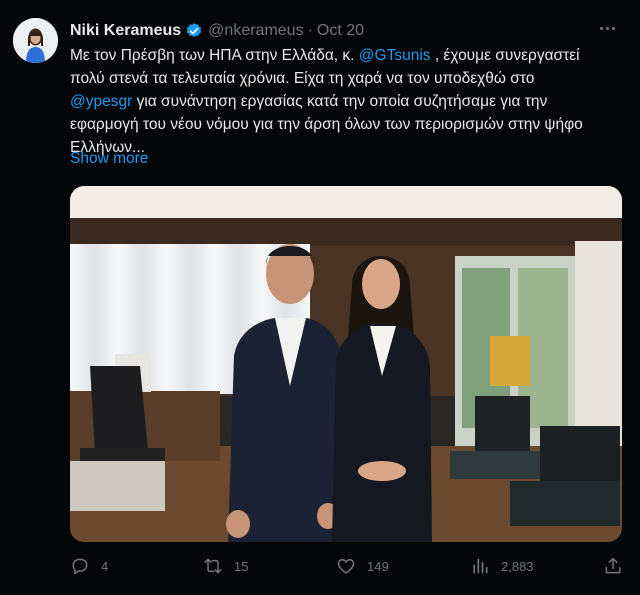 This screenshot has width=640, height=595. Describe the element at coordinates (480, 566) in the screenshot. I see `analytics-icon` at that location.